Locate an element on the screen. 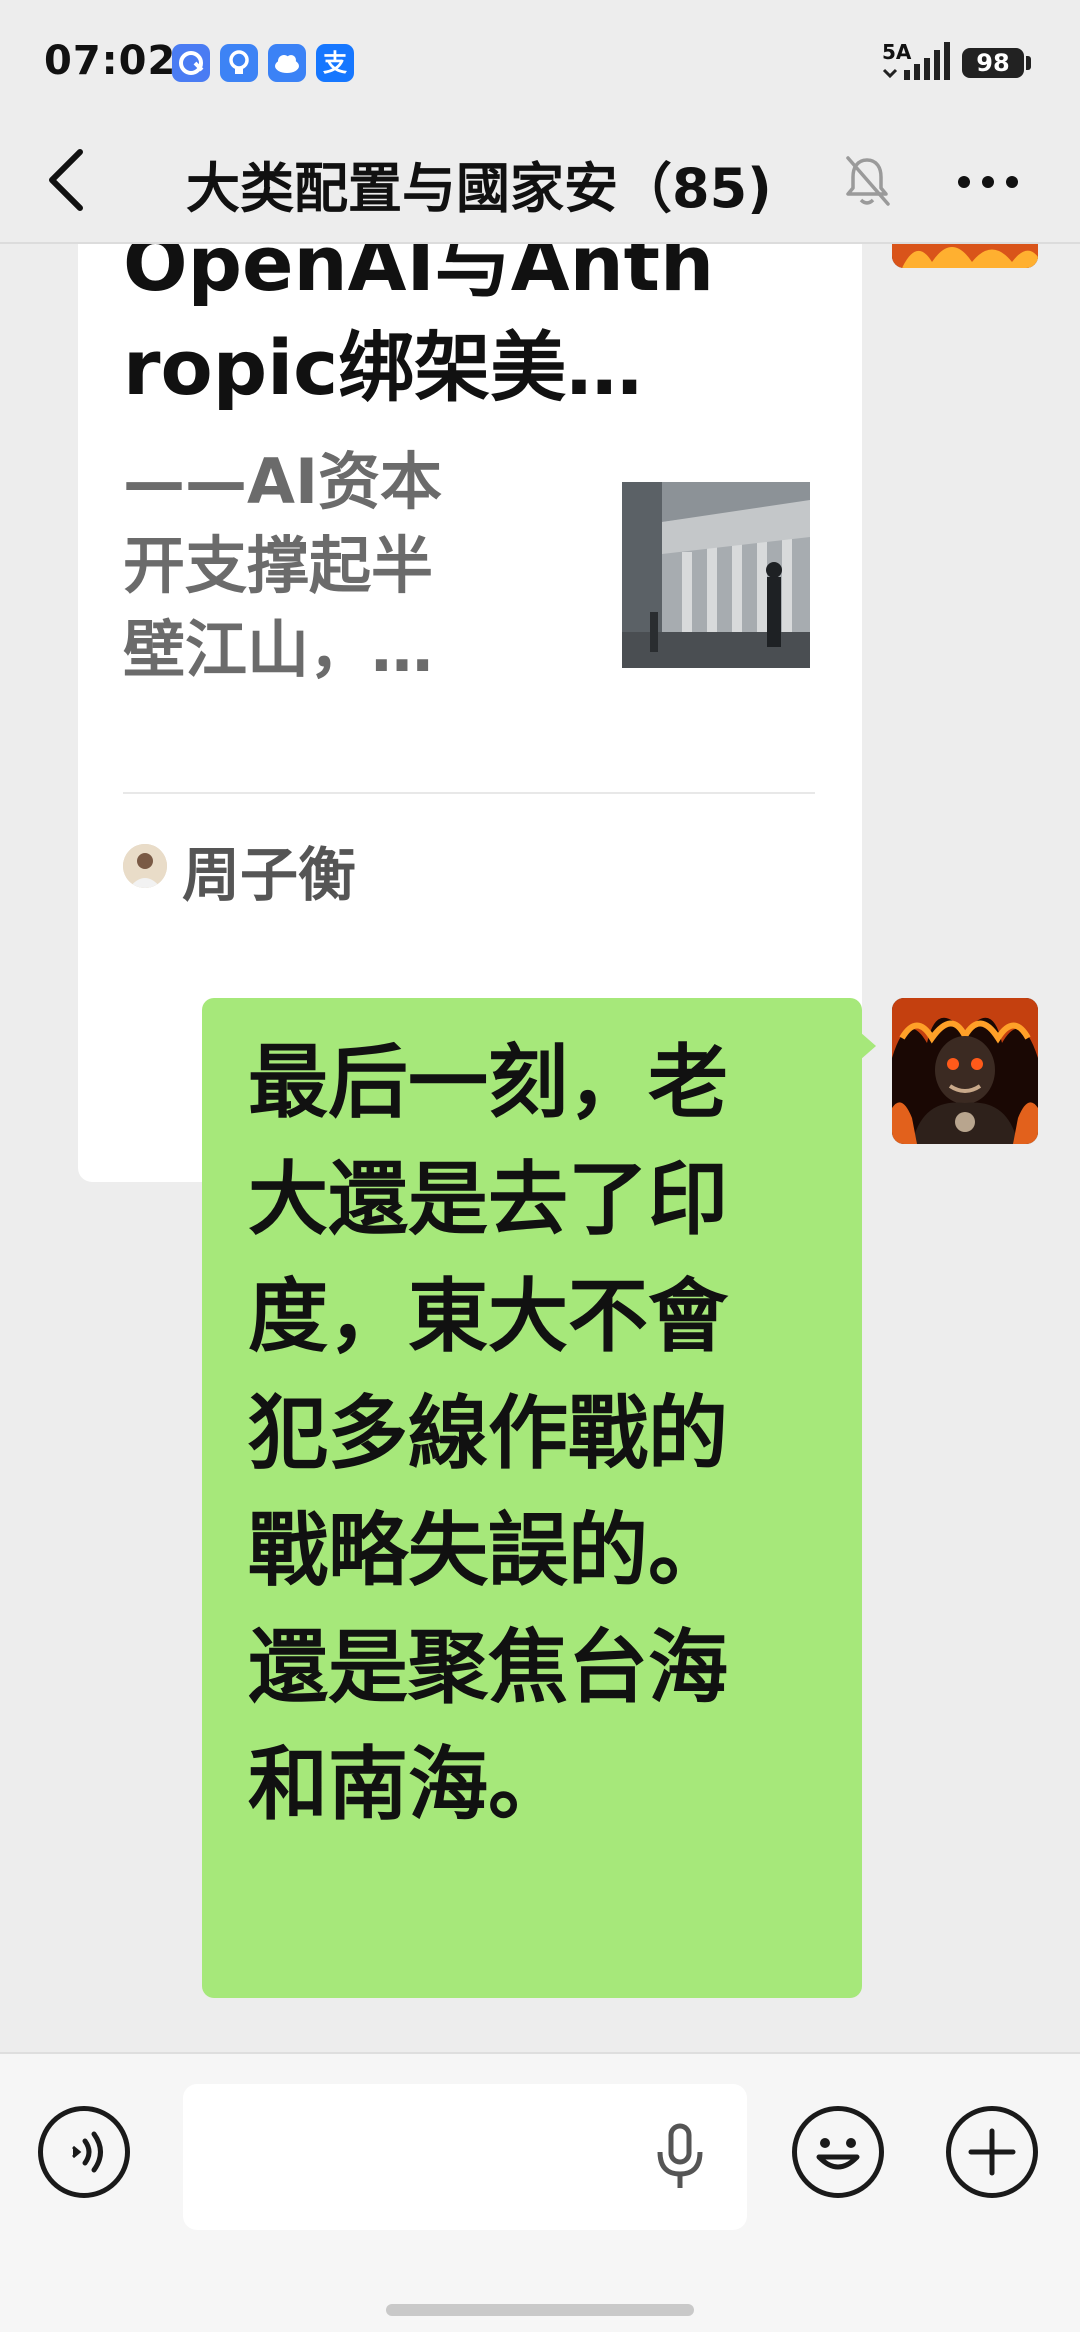 This screenshot has height=2332, width=1080. emoji-icon is located at coordinates (838, 2154).